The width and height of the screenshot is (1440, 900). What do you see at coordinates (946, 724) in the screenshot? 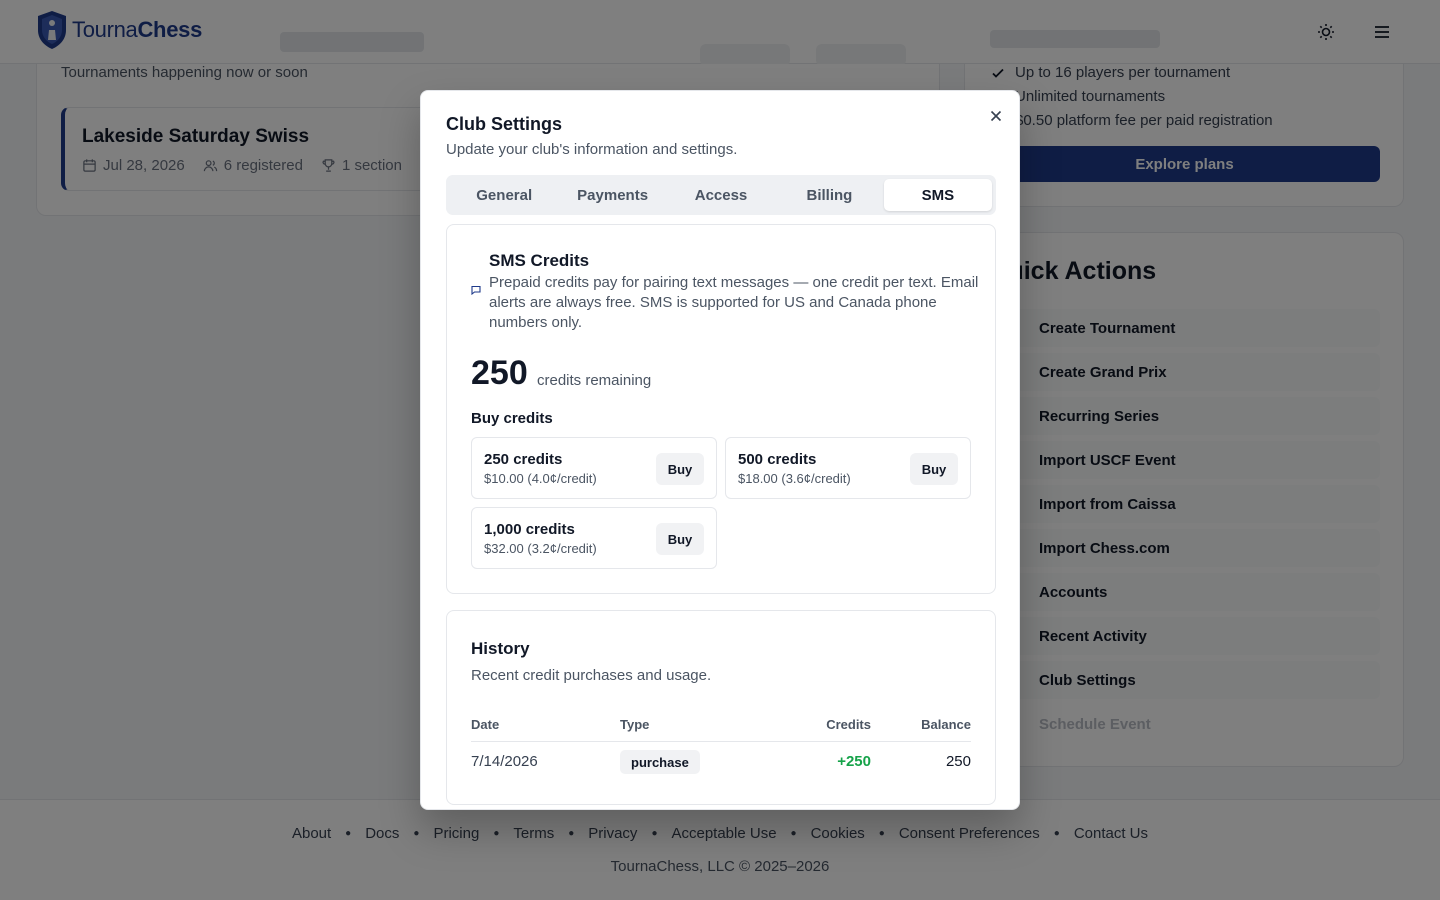
I see `column-header-balance: Balance` at bounding box center [946, 724].